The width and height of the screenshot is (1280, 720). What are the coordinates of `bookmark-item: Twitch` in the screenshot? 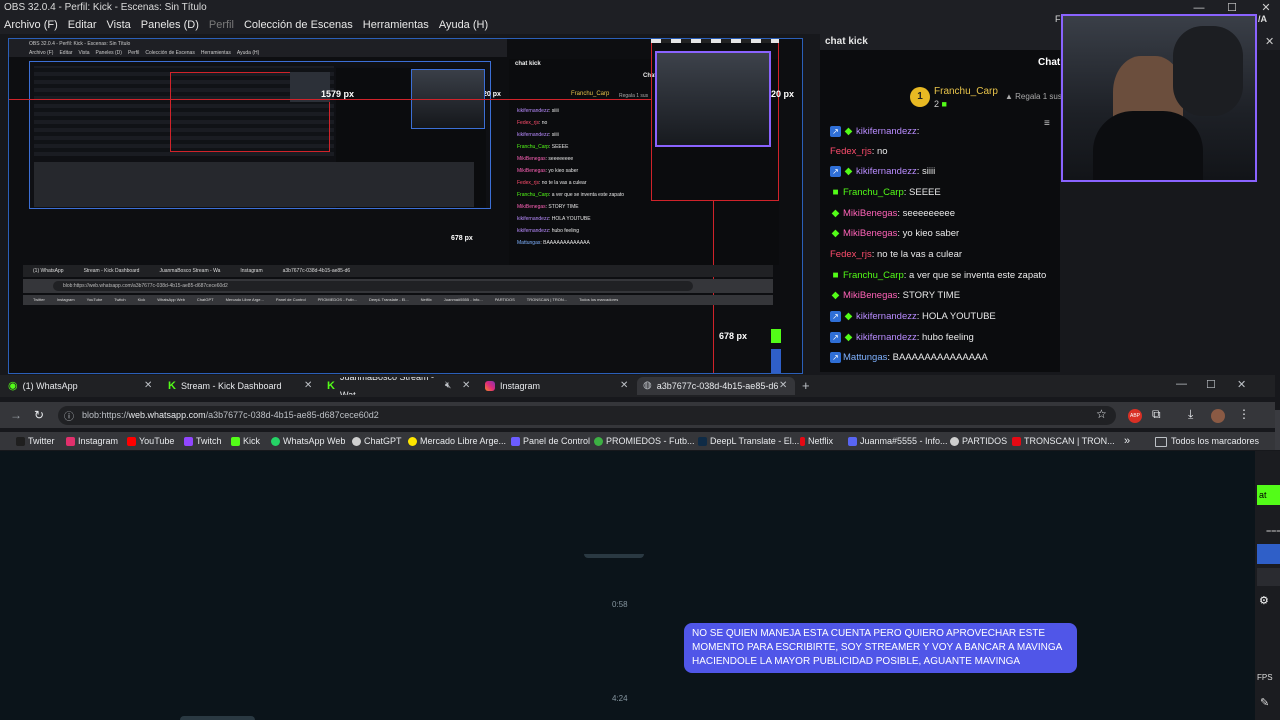 It's located at (203, 441).